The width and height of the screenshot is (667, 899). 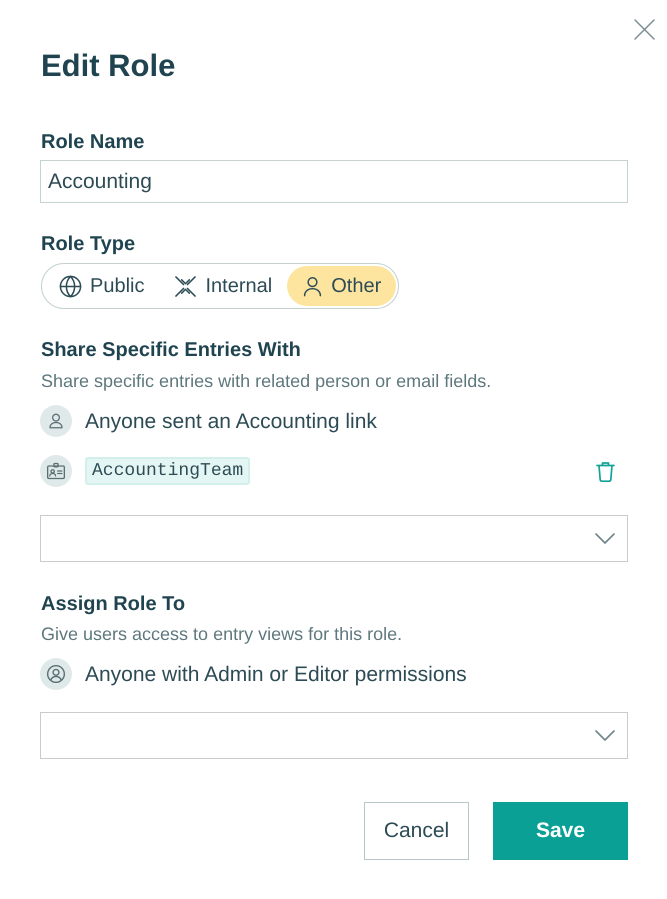 I want to click on field-label: Role Type, so click(x=88, y=244).